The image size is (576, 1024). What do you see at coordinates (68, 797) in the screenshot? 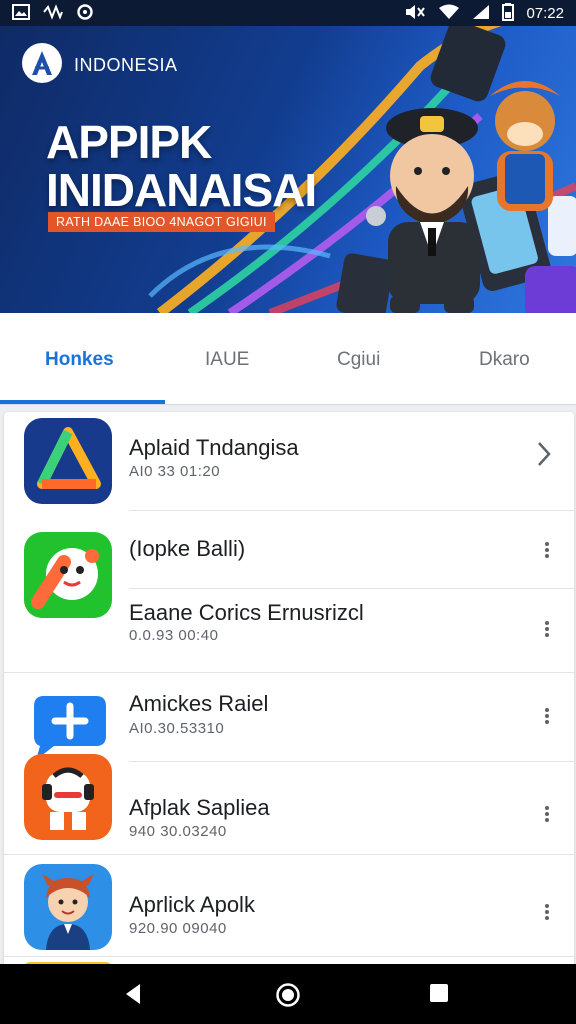
I see `app-icon-robot` at bounding box center [68, 797].